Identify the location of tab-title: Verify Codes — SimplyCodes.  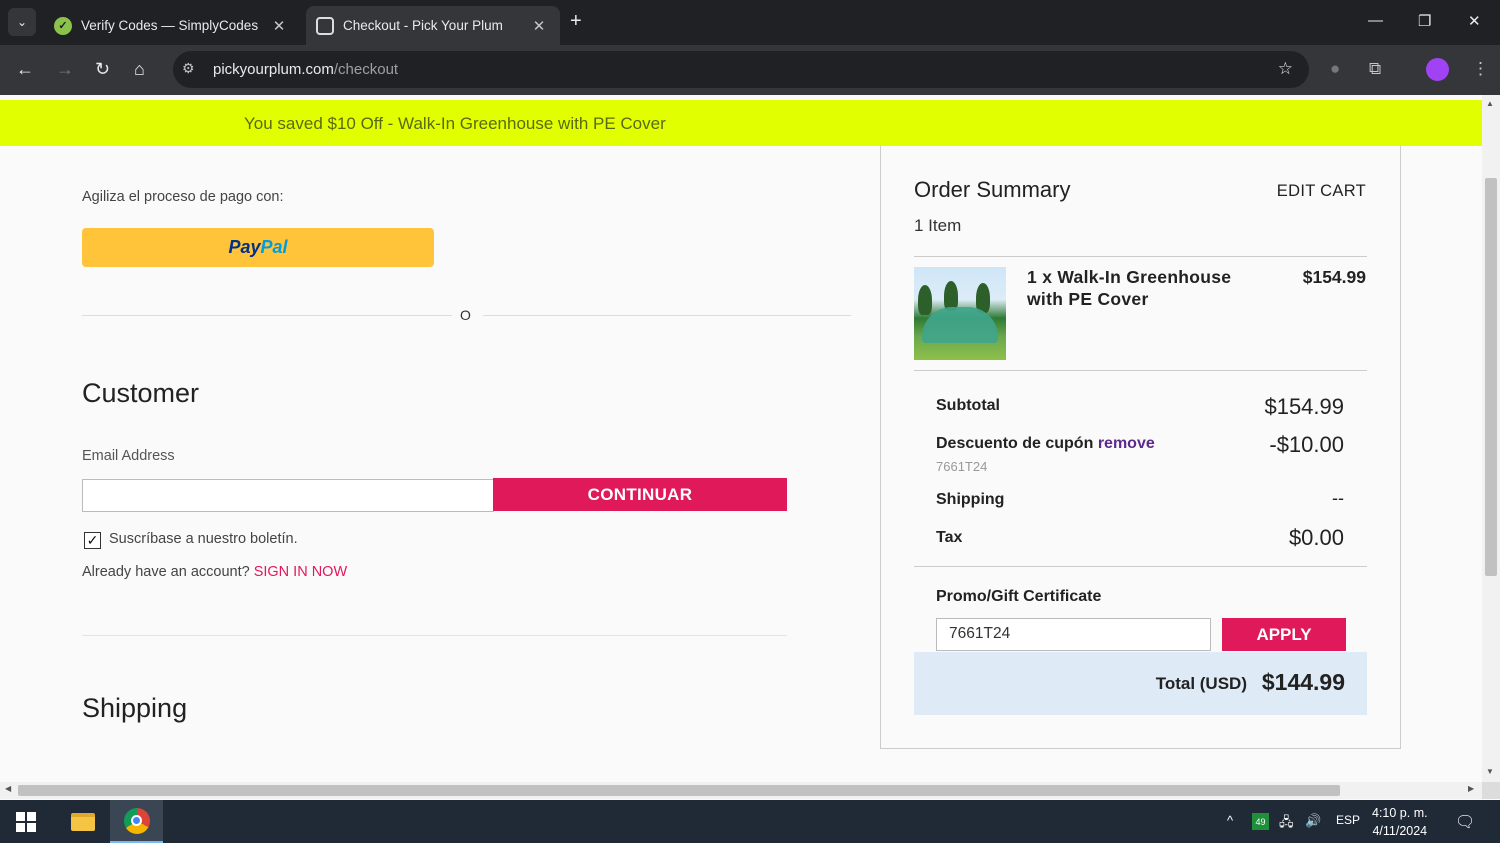
(170, 25).